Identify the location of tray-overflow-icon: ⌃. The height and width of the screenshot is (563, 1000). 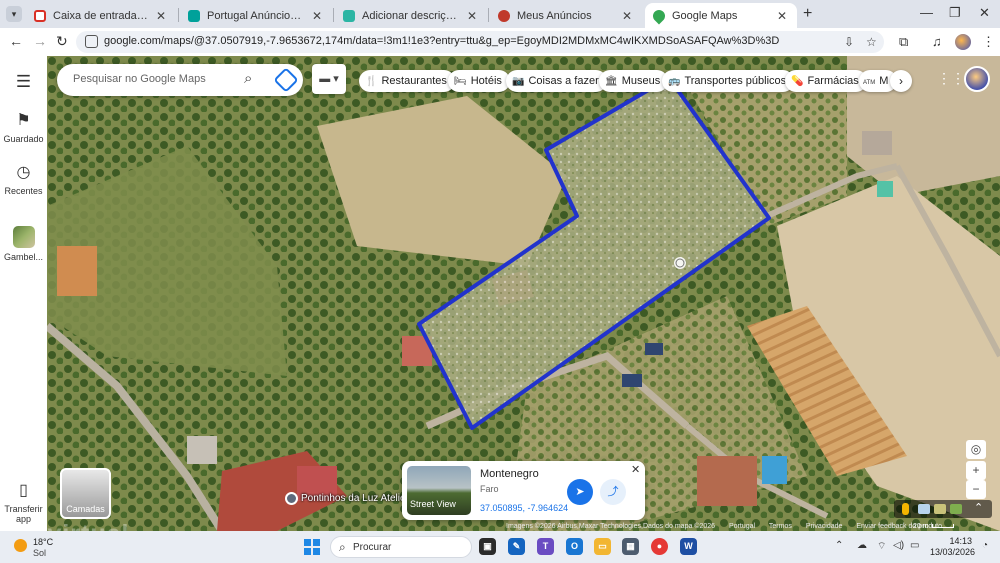
(839, 545).